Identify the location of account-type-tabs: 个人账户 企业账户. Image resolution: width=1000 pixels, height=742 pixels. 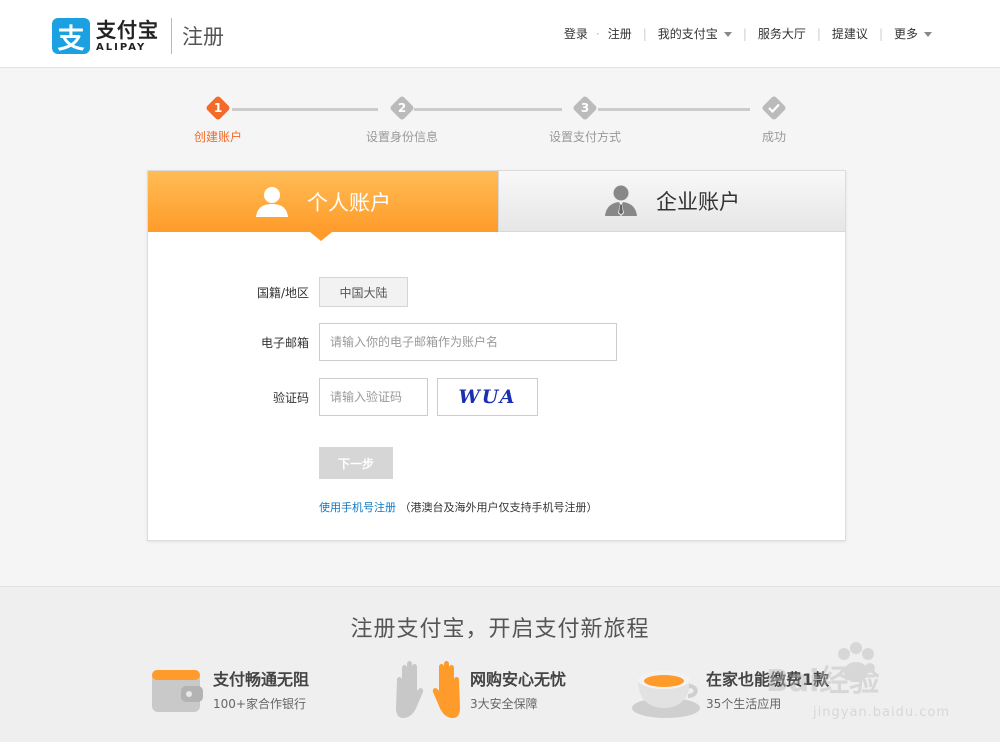
(496, 201).